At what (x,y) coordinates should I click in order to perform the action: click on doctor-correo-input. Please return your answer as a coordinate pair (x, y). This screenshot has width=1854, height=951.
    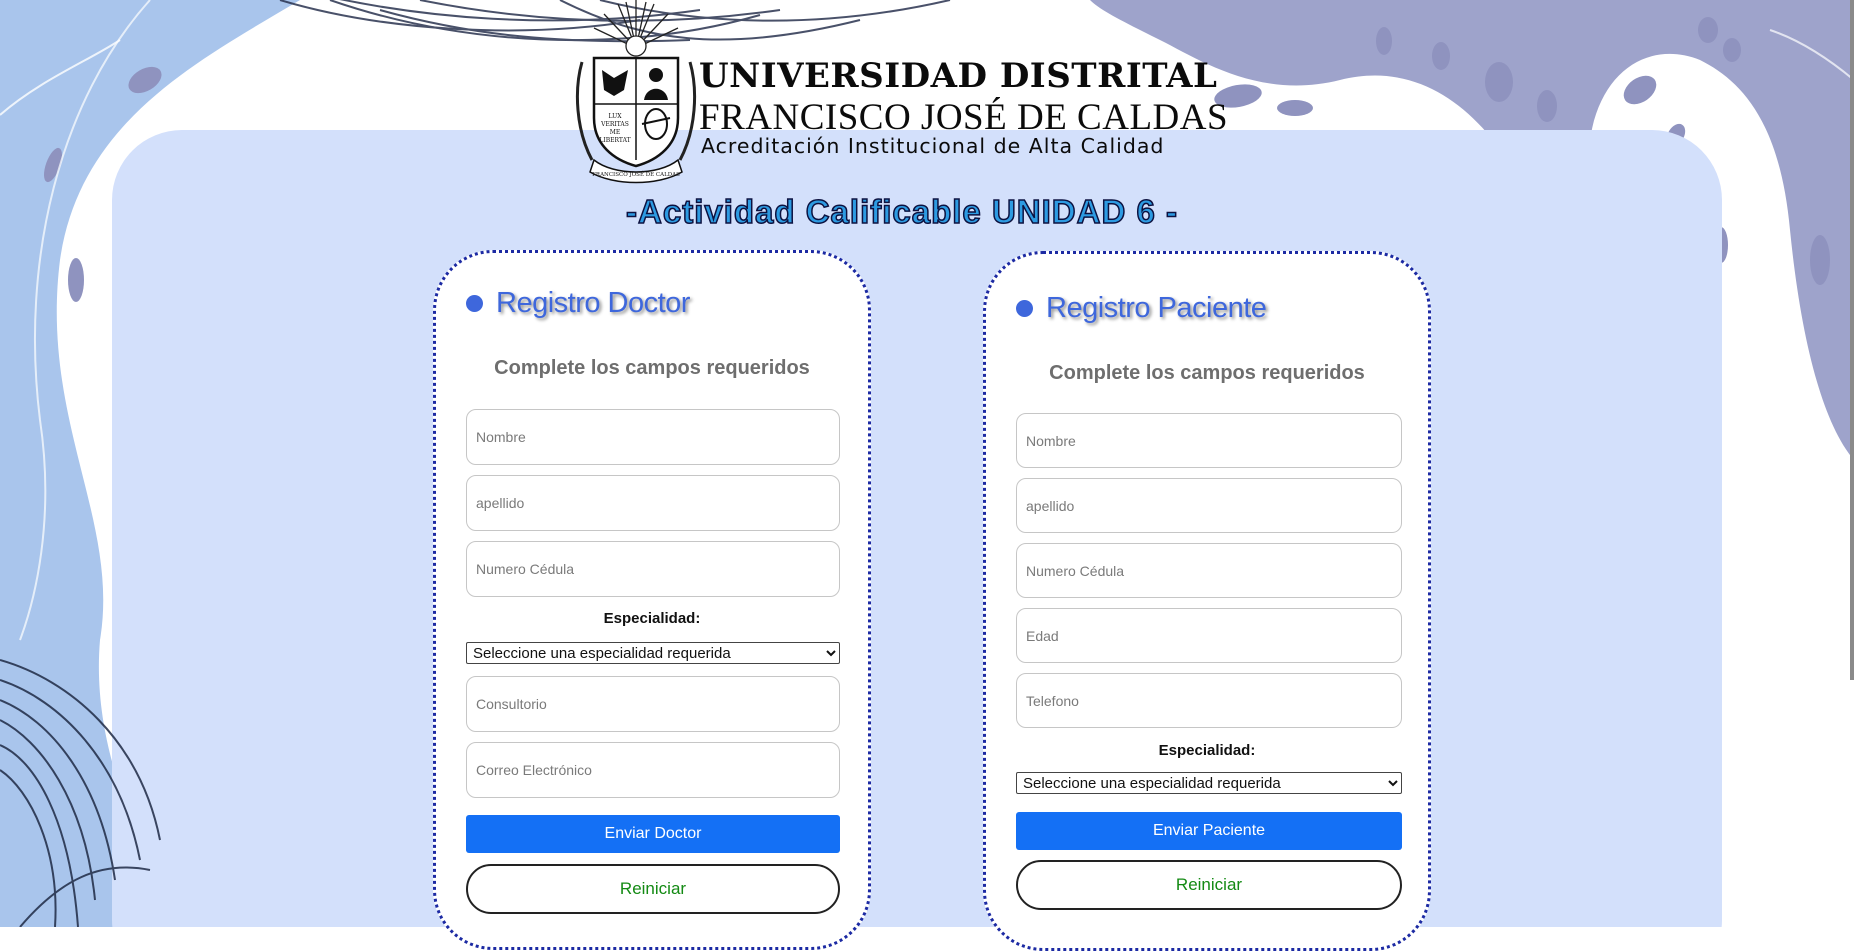
    Looking at the image, I should click on (653, 770).